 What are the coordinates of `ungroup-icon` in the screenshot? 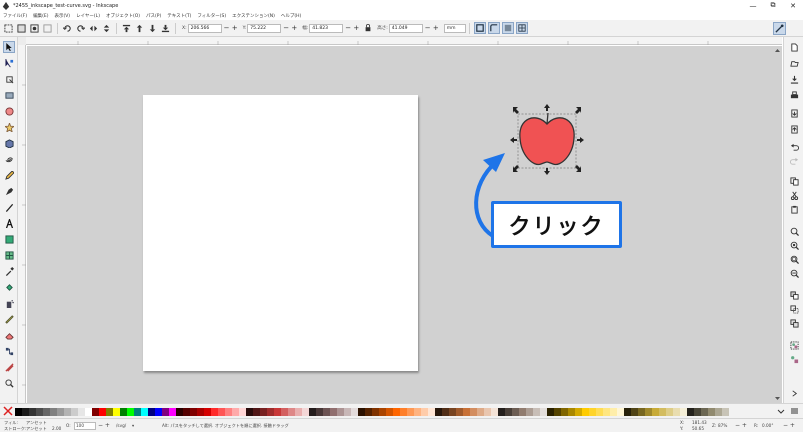 It's located at (794, 359).